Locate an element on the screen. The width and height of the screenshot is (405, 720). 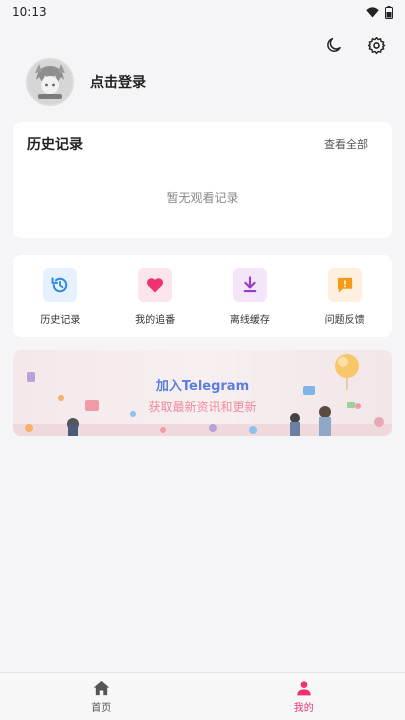
shortcut-history-icon-bg is located at coordinates (60, 285).